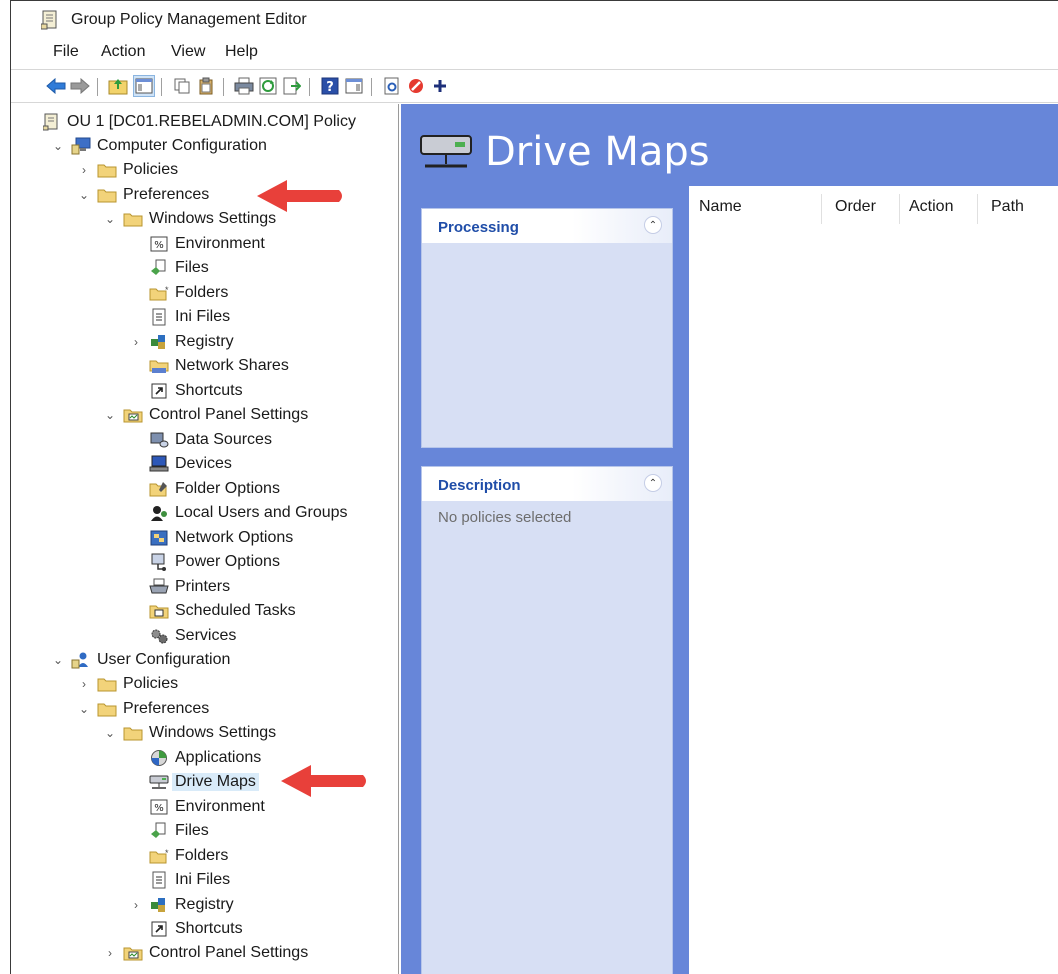 Image resolution: width=1058 pixels, height=974 pixels. What do you see at coordinates (159, 856) in the screenshot?
I see `folders-icon: *` at bounding box center [159, 856].